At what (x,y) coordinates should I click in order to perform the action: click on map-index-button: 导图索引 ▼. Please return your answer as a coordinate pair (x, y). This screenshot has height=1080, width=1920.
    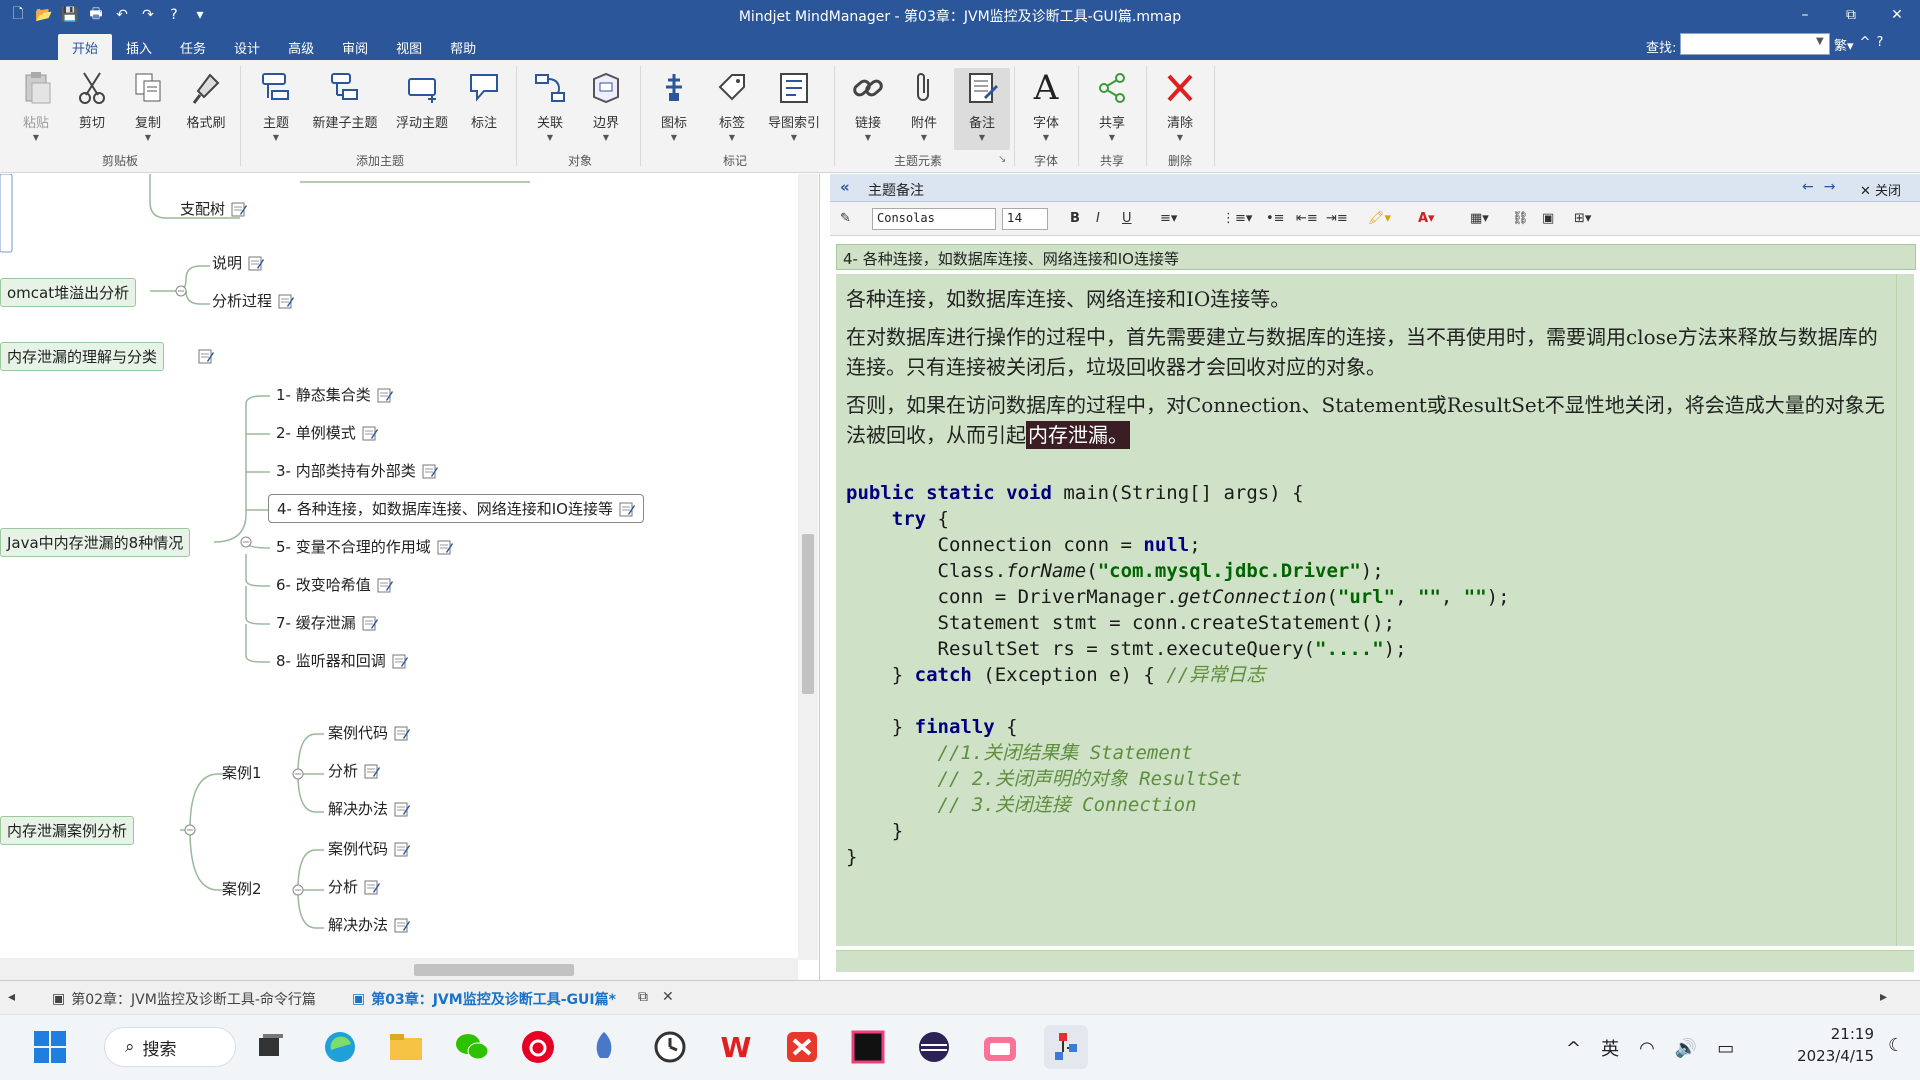
    Looking at the image, I should click on (794, 105).